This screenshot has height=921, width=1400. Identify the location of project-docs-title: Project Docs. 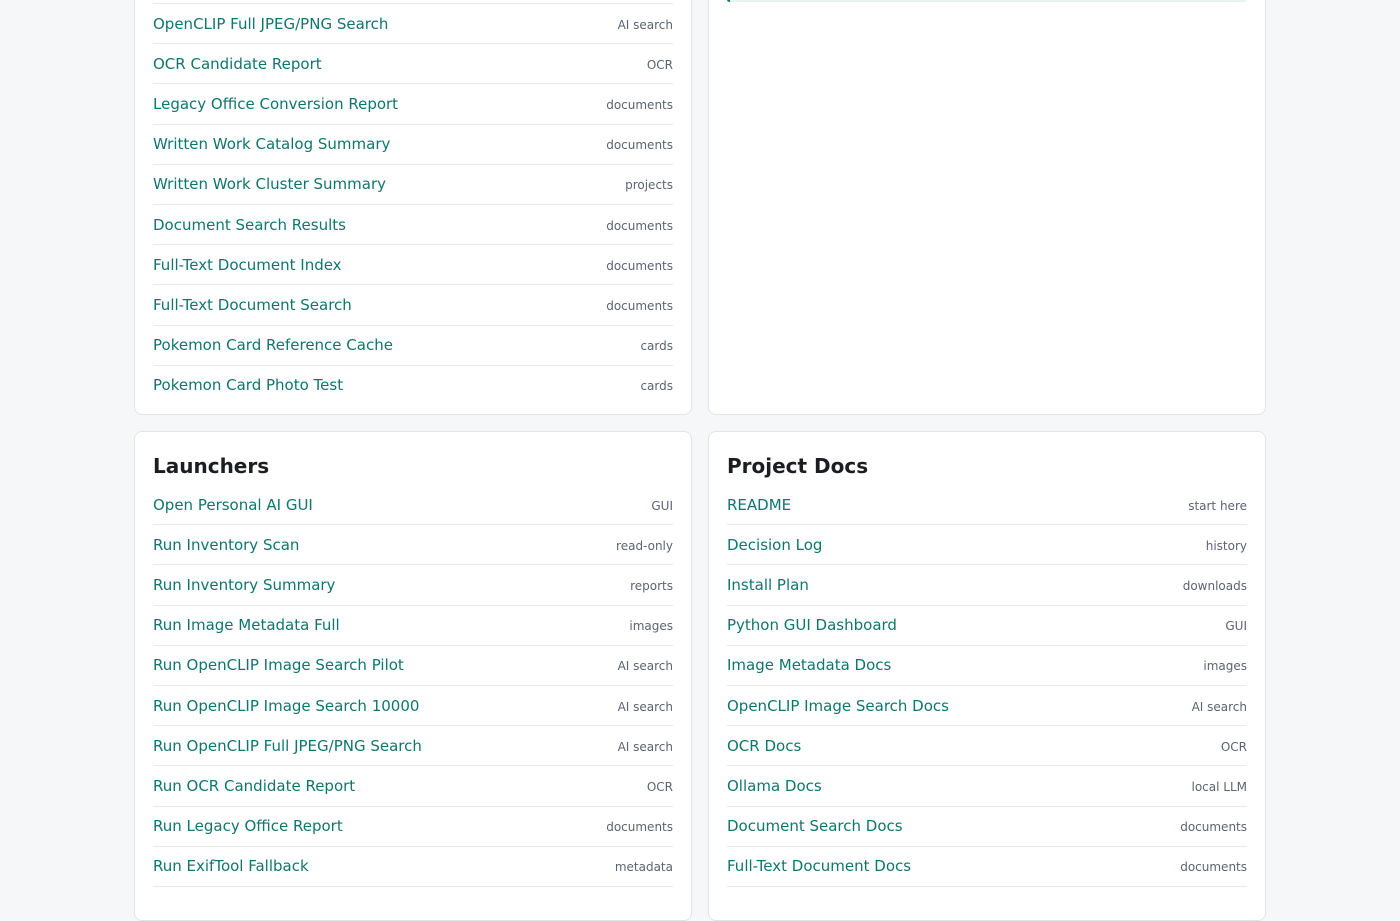
(798, 466).